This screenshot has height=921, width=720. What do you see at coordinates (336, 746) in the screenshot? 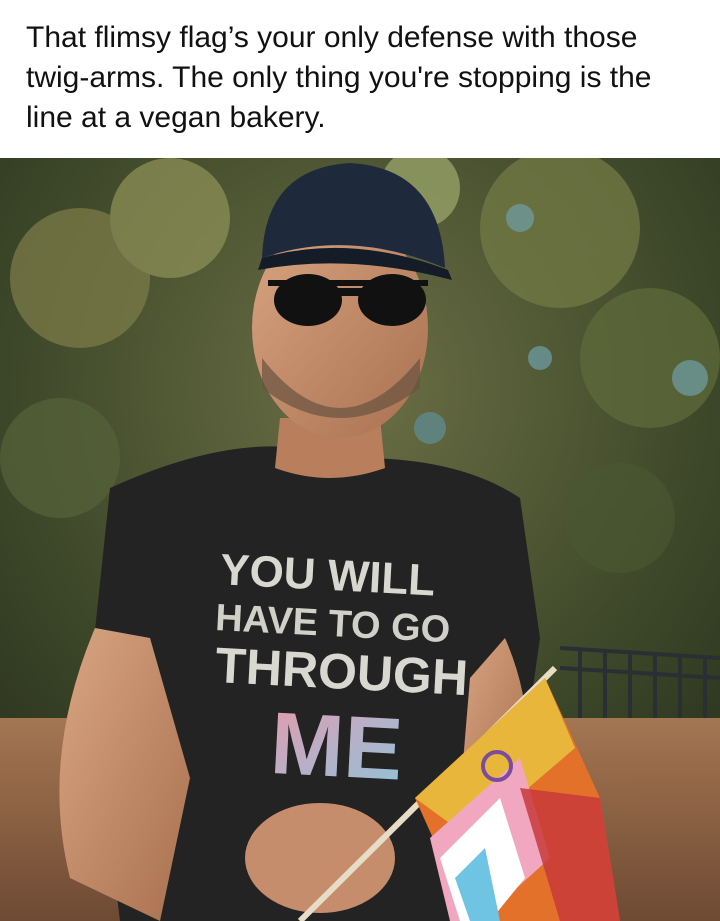
I see `shirt-text-line4: ME` at bounding box center [336, 746].